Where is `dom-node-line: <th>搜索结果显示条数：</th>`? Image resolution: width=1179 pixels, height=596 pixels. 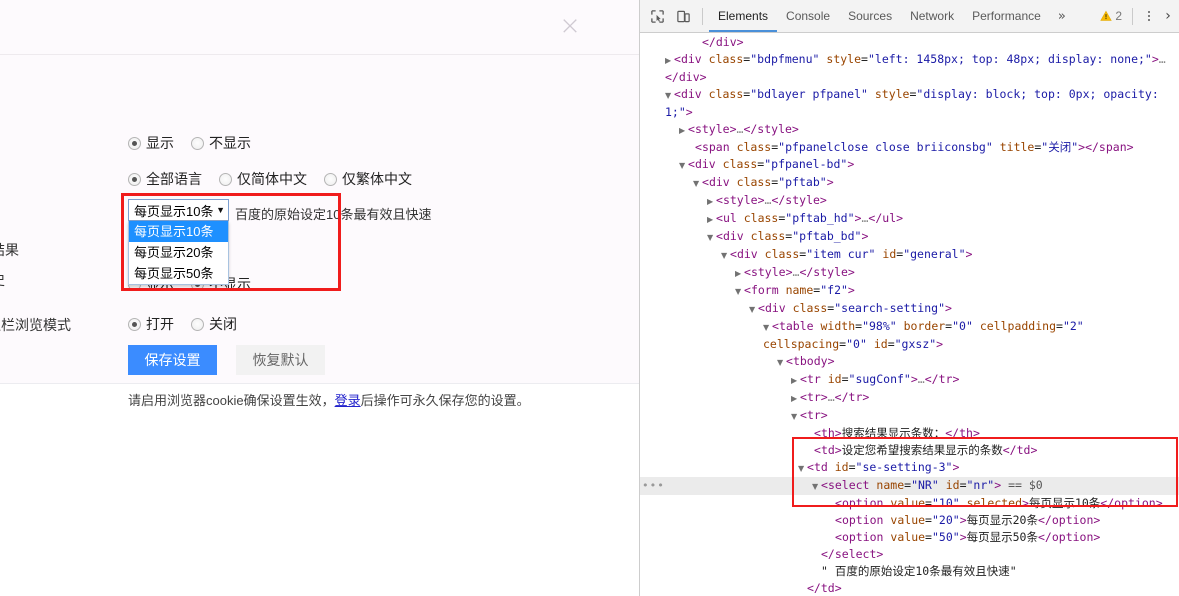
dom-node-line: <th>搜索结果显示条数：</th> is located at coordinates (909, 433).